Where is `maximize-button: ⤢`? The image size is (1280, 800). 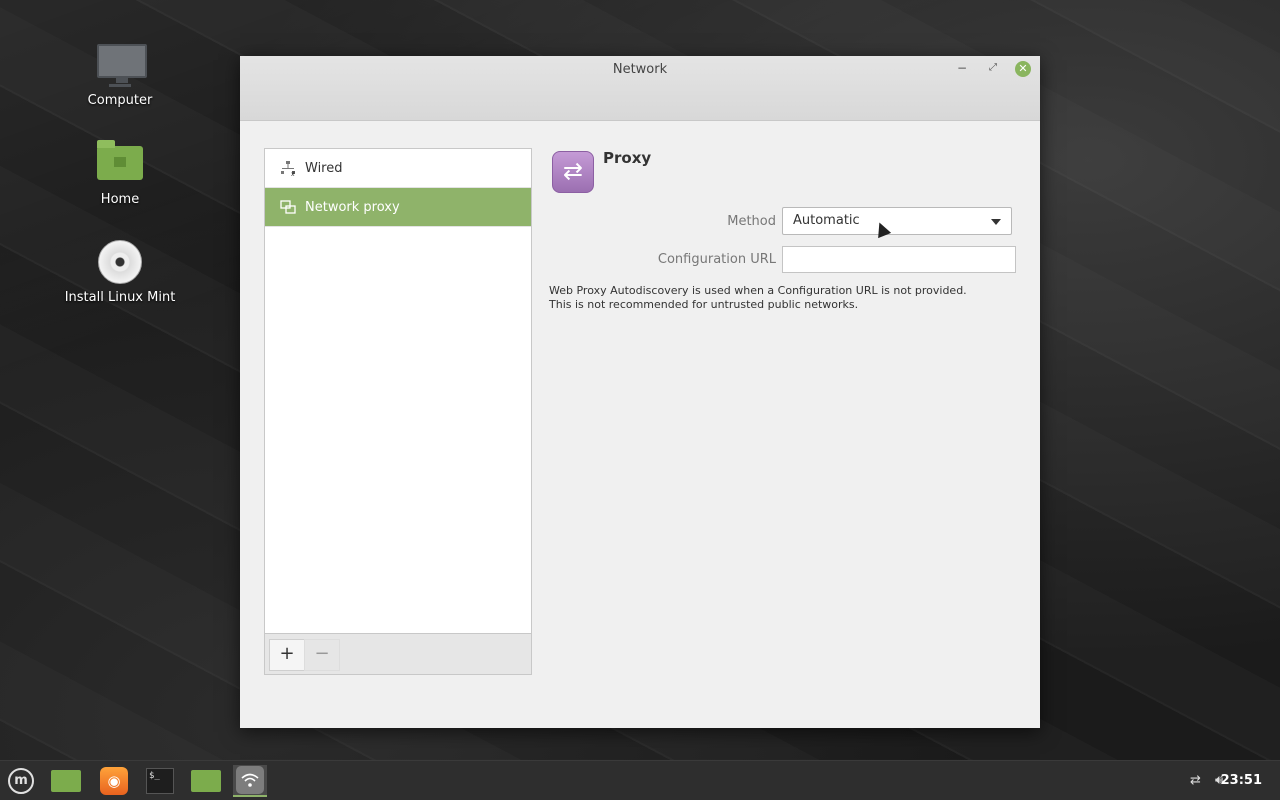 maximize-button: ⤢ is located at coordinates (993, 69).